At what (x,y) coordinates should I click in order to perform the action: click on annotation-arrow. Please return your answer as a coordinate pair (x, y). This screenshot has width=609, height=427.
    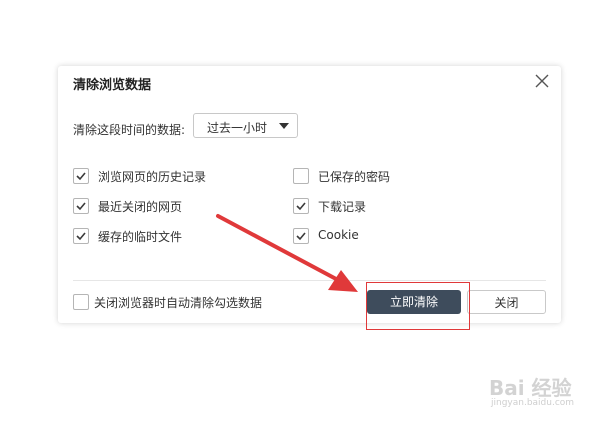
    Looking at the image, I should click on (287, 253).